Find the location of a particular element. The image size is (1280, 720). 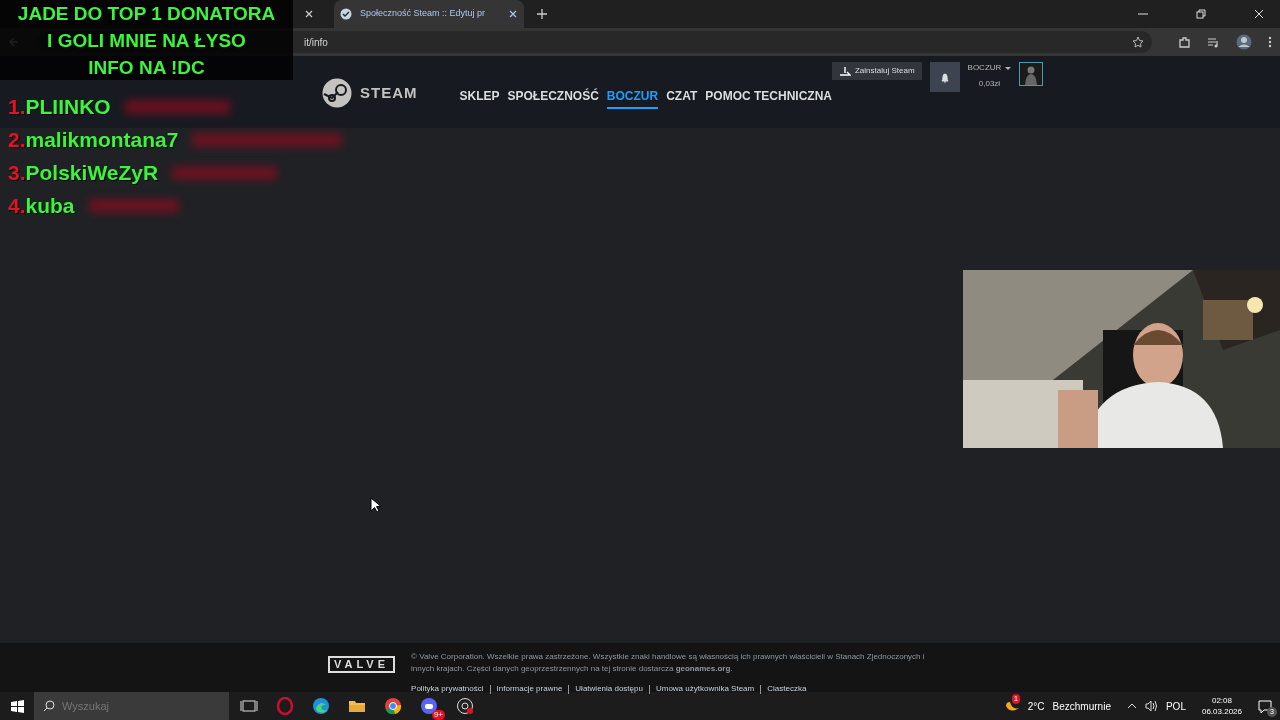

nav-link: CZAT is located at coordinates (682, 97).